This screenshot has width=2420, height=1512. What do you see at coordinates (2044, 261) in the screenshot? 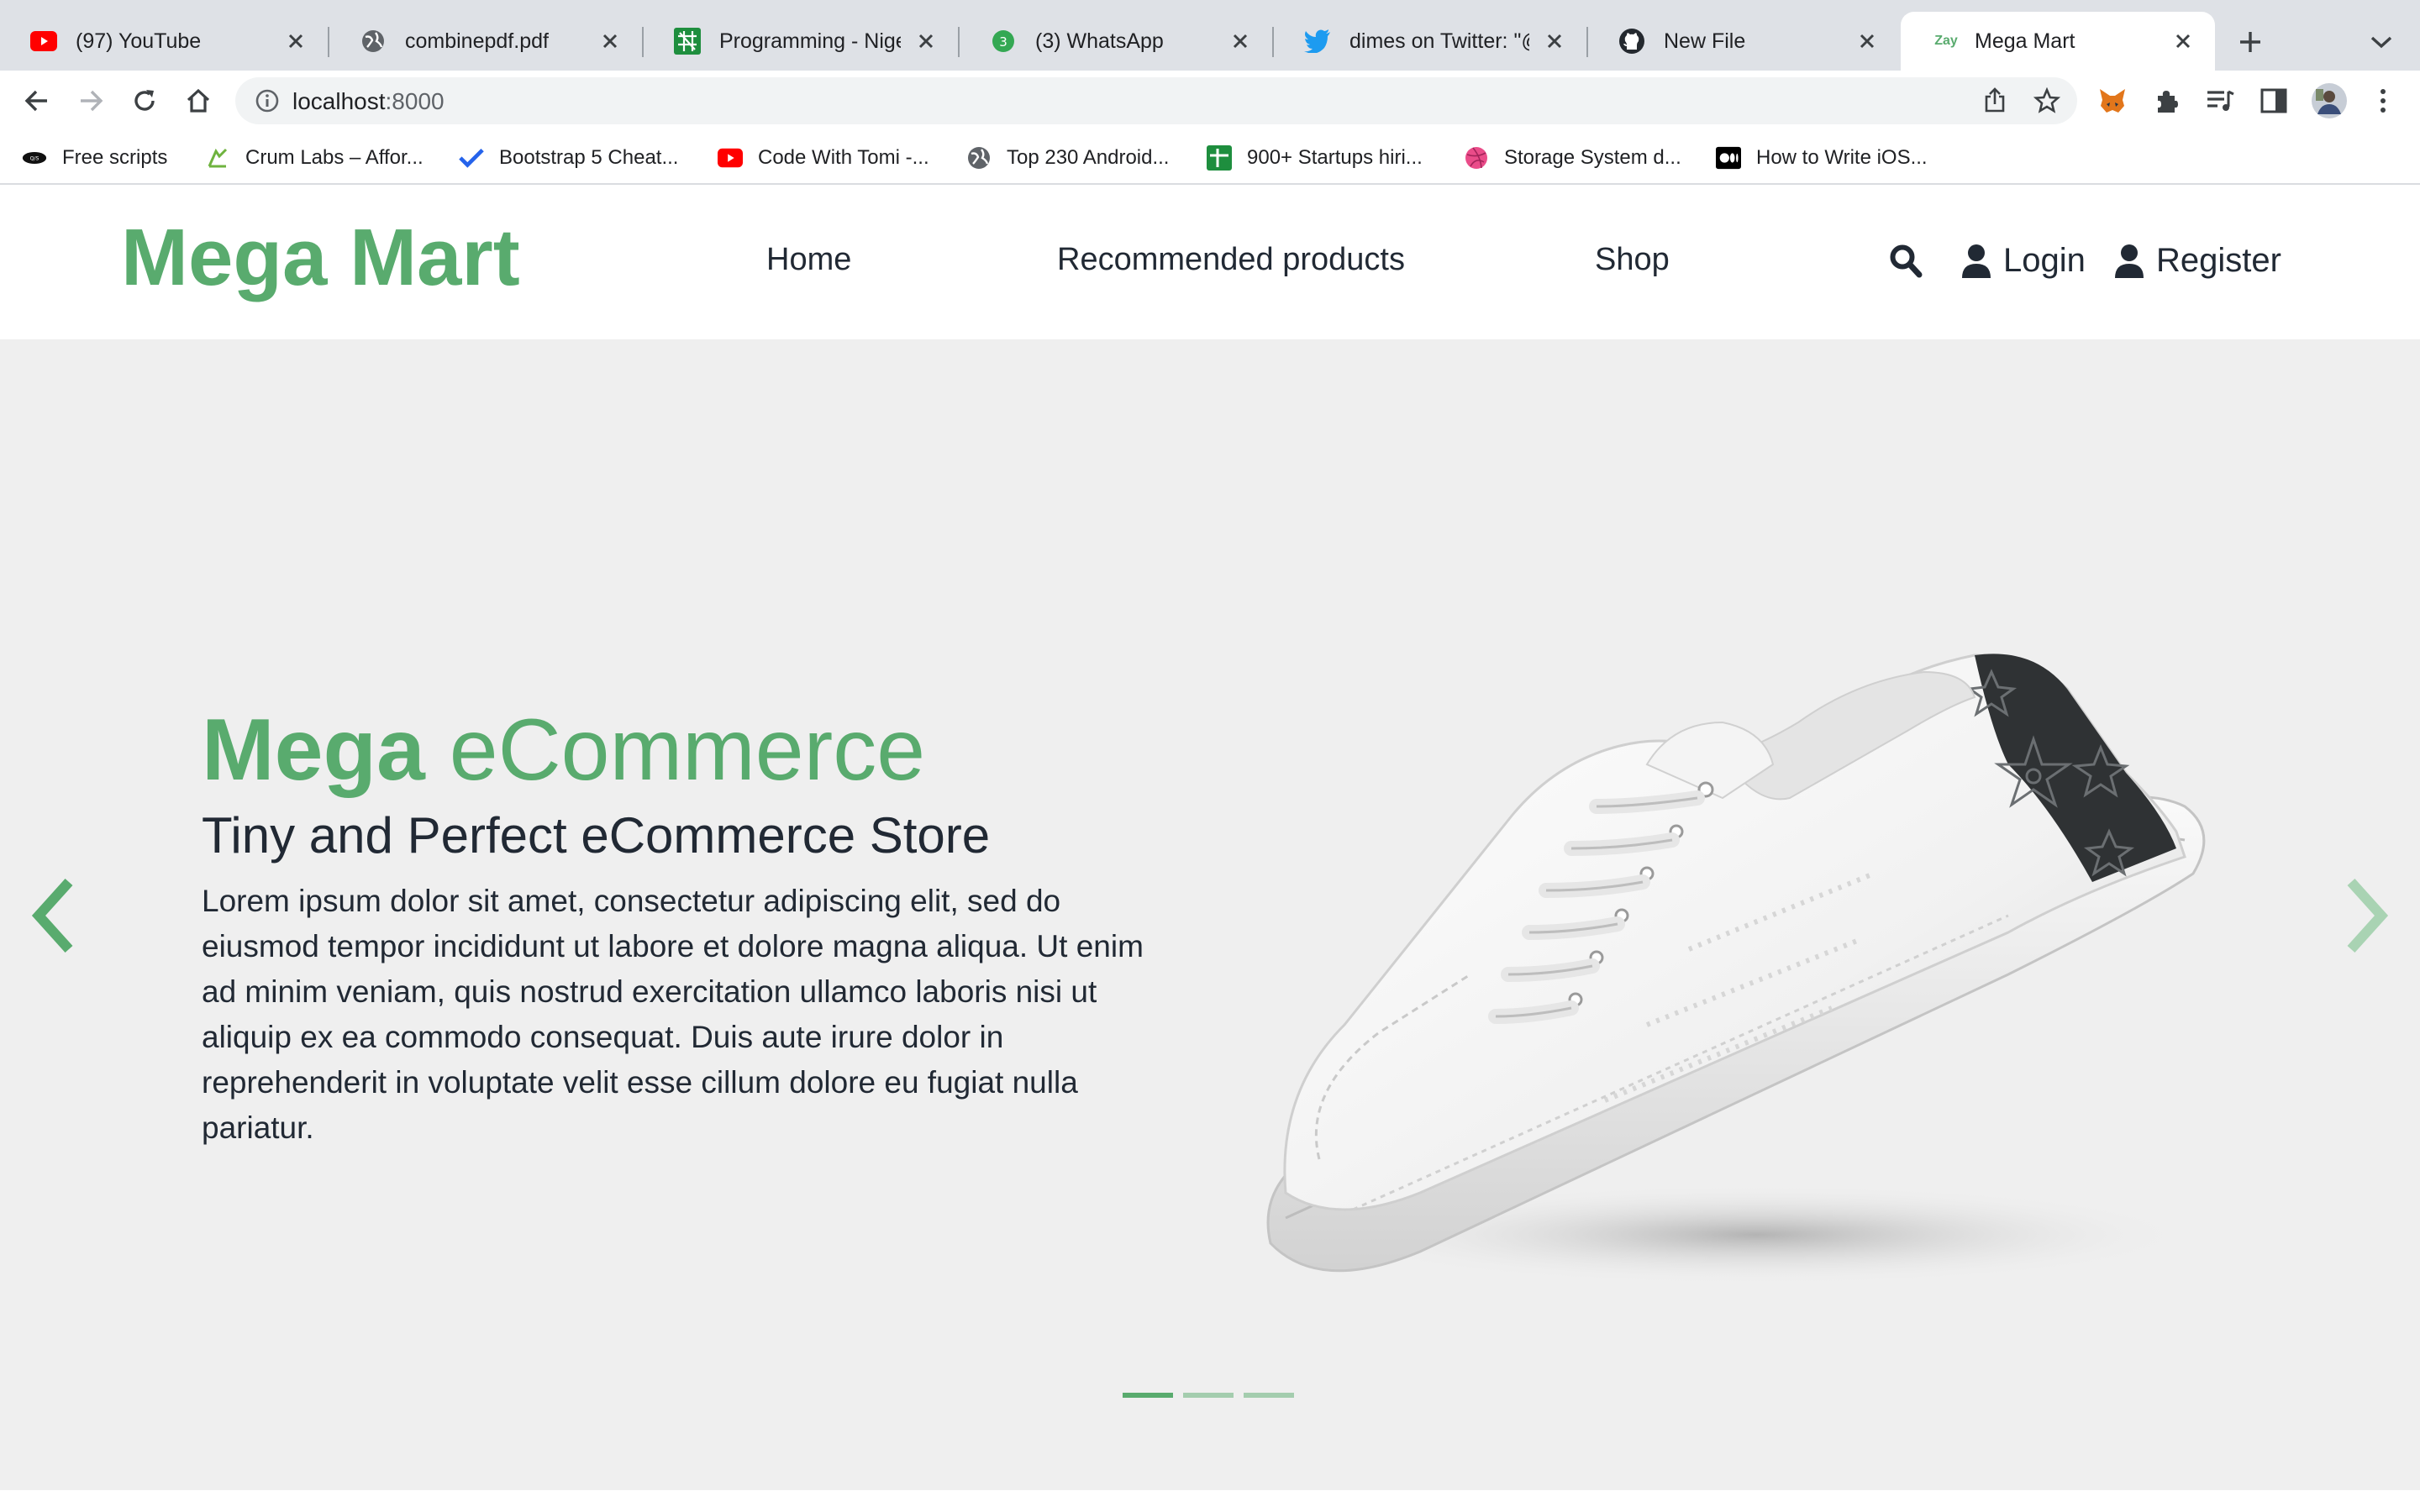
I see `login-link: Login` at bounding box center [2044, 261].